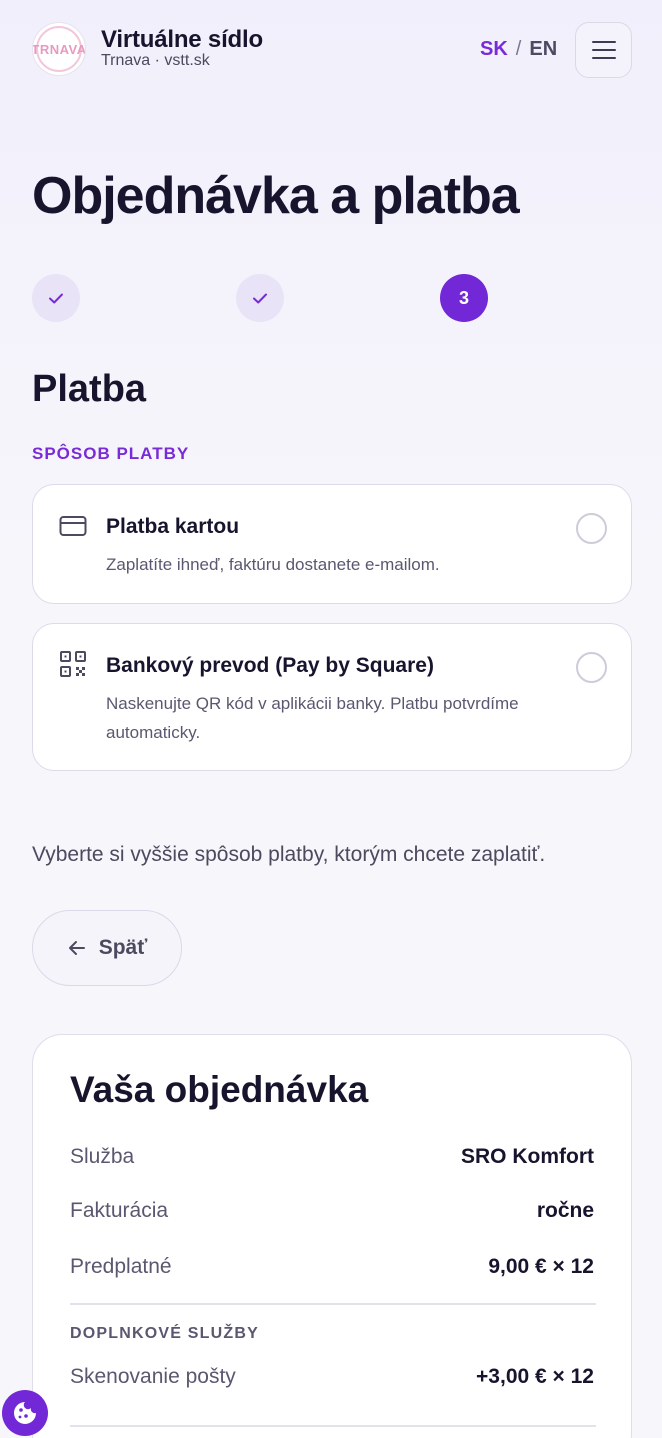  I want to click on menu-button, so click(603, 50).